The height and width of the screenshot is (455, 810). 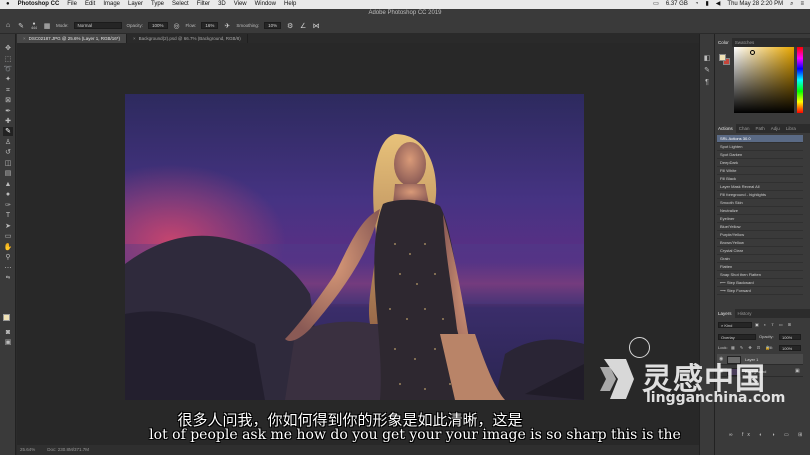 What do you see at coordinates (8, 4) in the screenshot?
I see `apple-icon: ●` at bounding box center [8, 4].